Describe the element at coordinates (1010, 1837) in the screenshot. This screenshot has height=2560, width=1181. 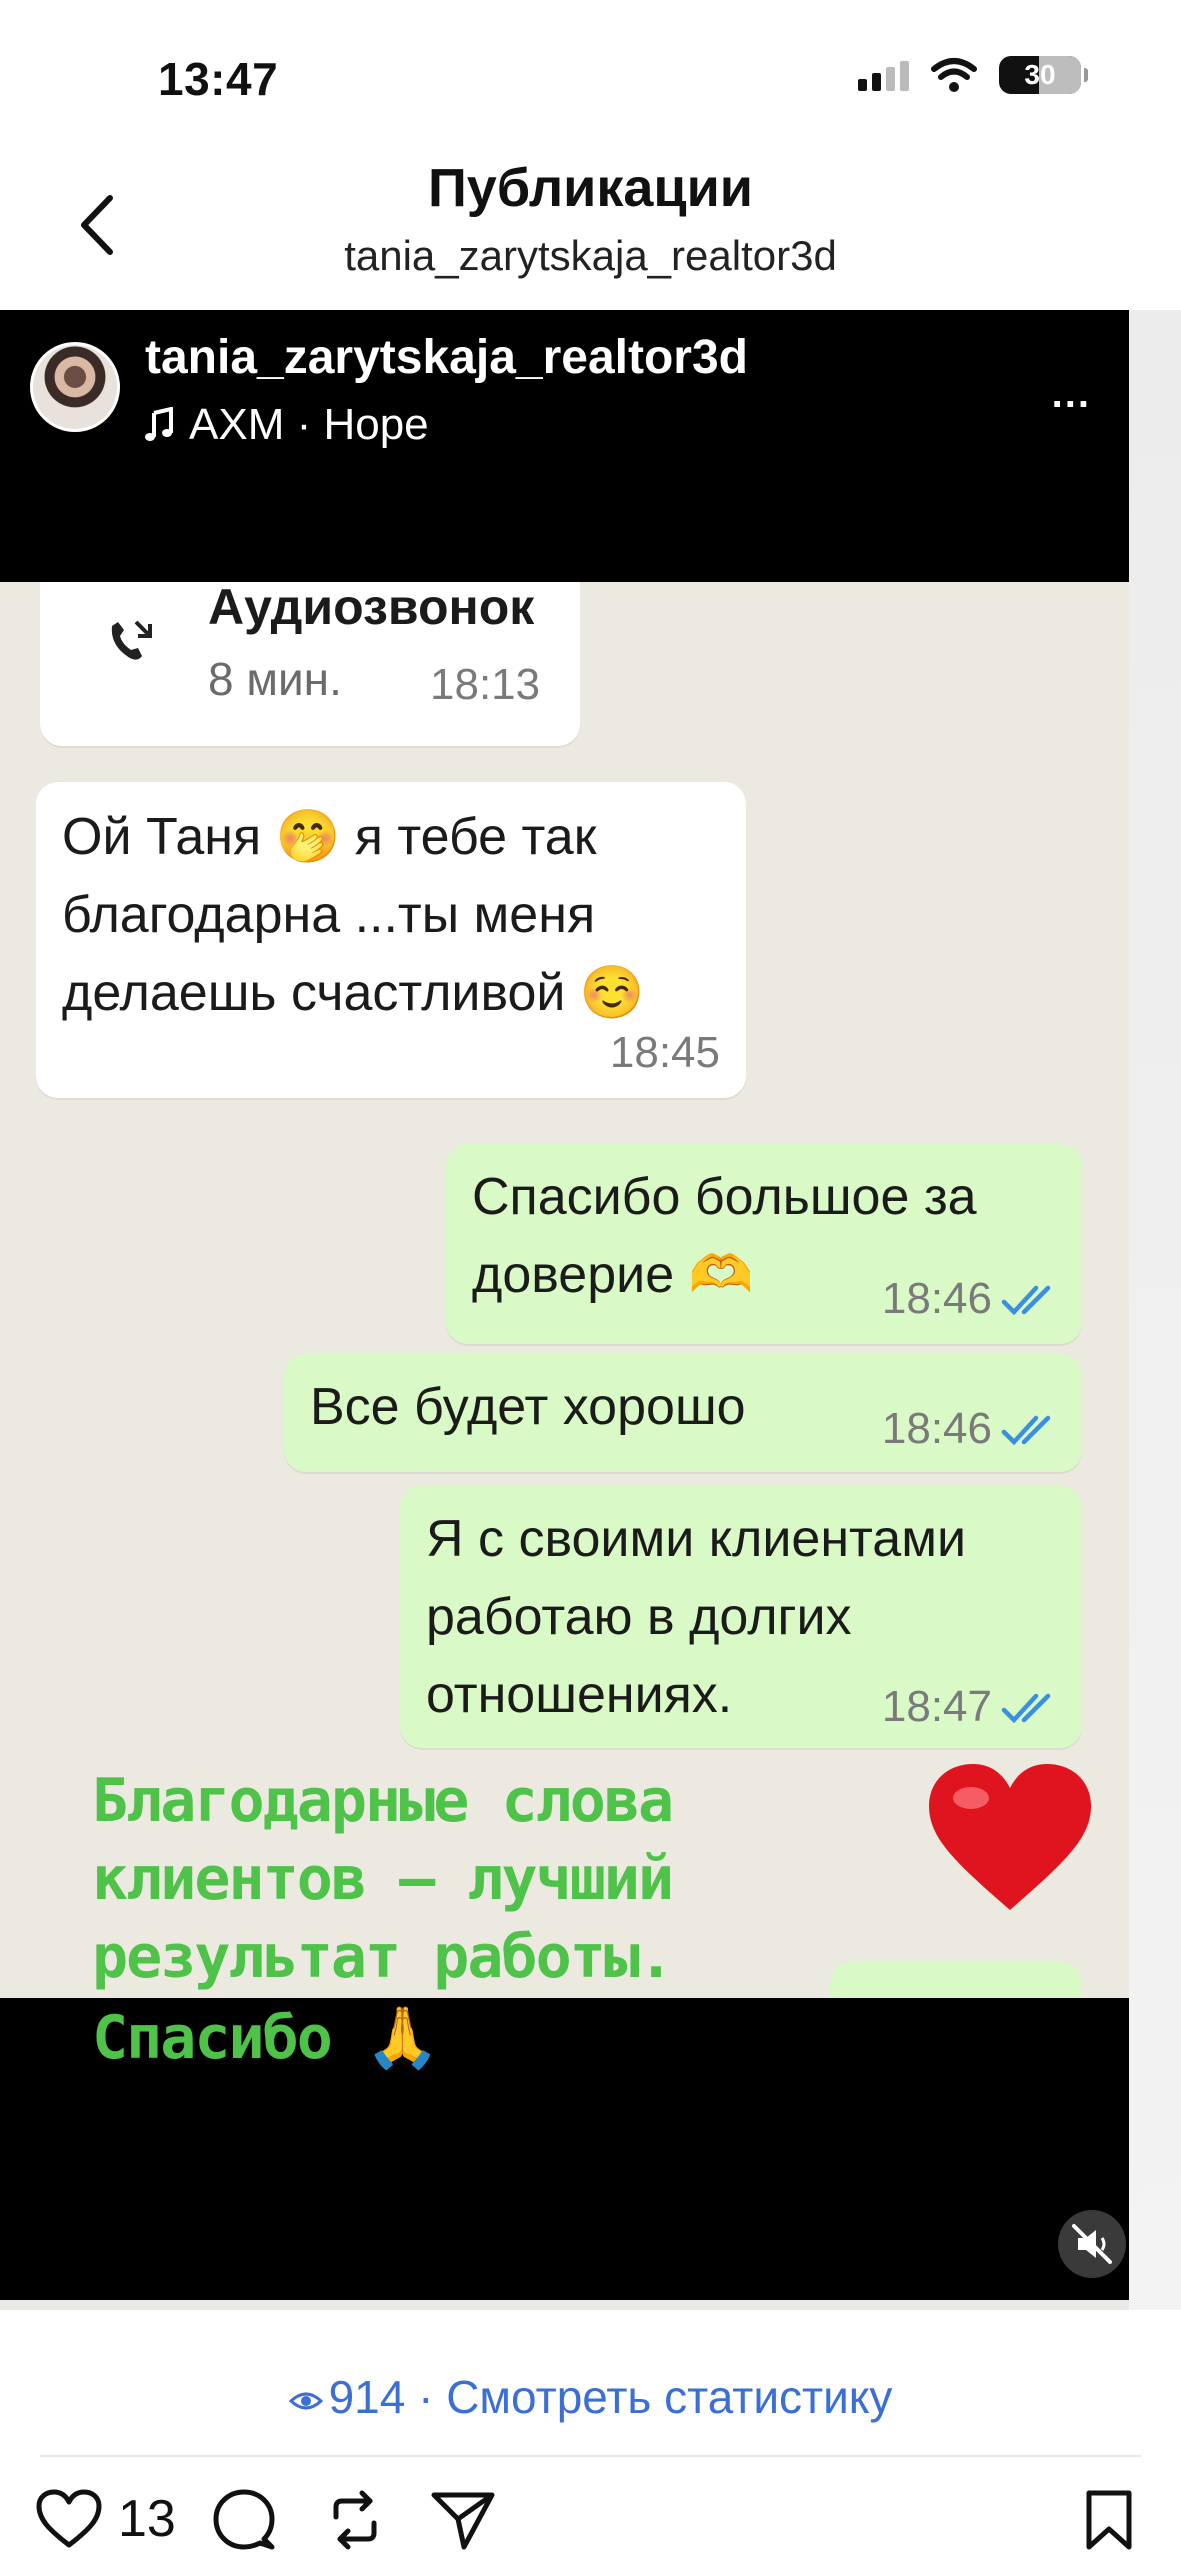
I see `heart-emoji-icon` at that location.